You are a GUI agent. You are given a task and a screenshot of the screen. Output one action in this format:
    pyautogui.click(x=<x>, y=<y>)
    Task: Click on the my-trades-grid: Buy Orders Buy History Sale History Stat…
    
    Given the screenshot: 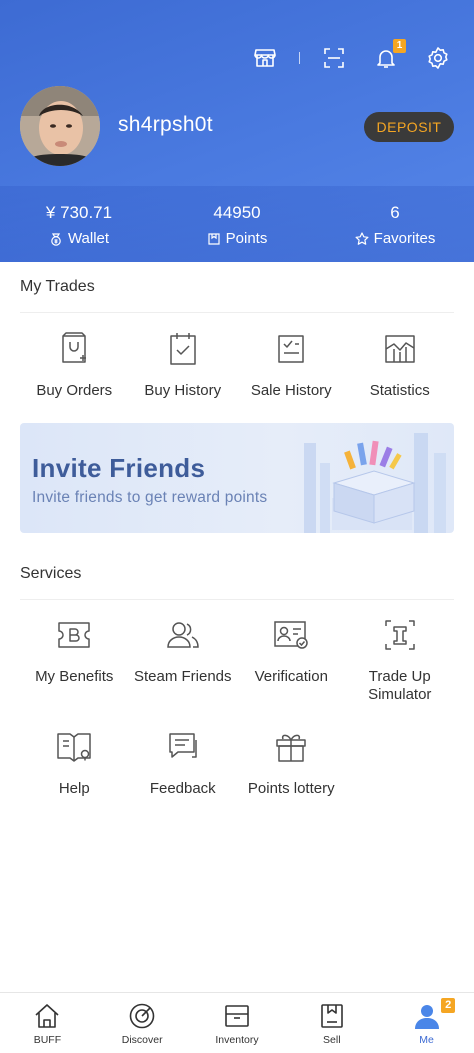 What is the action you would take?
    pyautogui.click(x=237, y=364)
    